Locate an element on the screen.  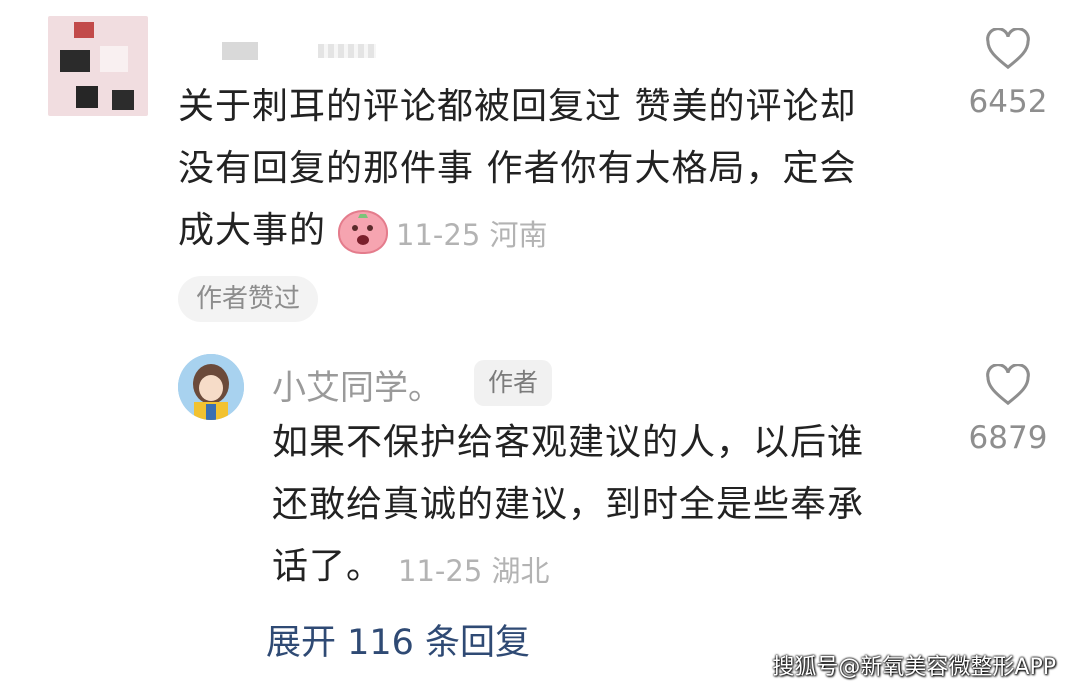
reply-meta: 11-25 湖北 is located at coordinates (474, 569).